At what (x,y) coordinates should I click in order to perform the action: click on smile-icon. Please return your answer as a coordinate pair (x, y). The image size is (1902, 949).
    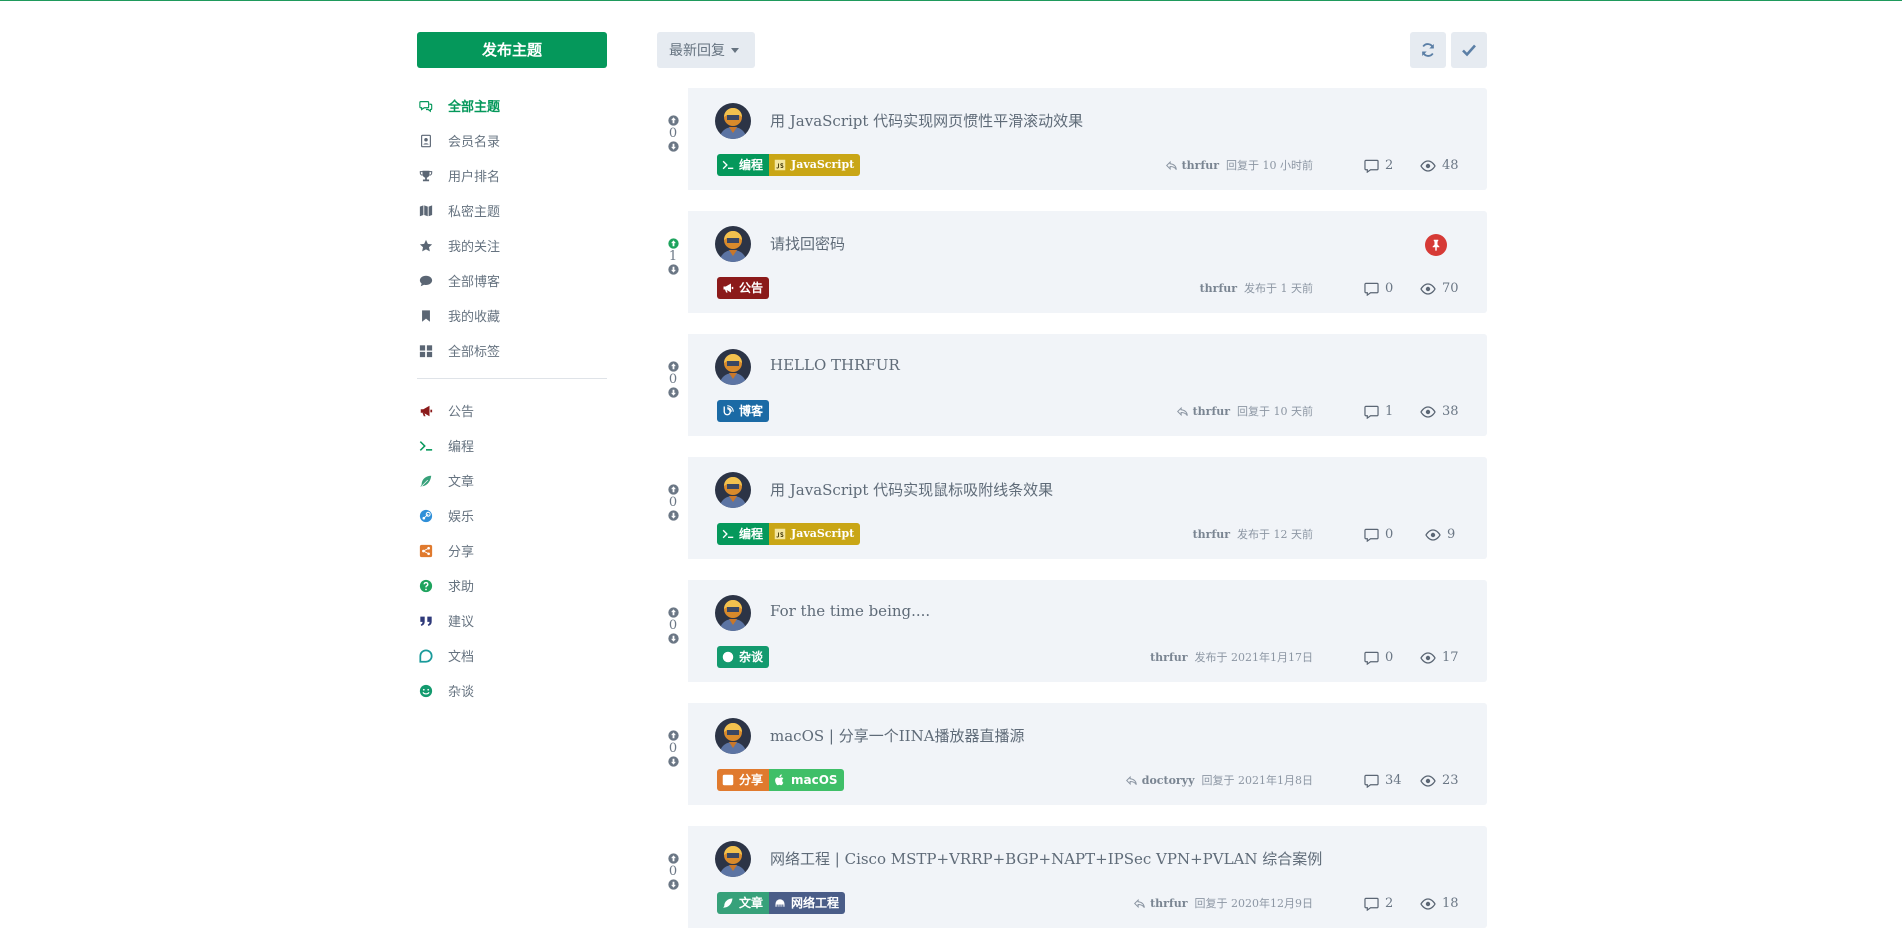
    Looking at the image, I should click on (728, 657).